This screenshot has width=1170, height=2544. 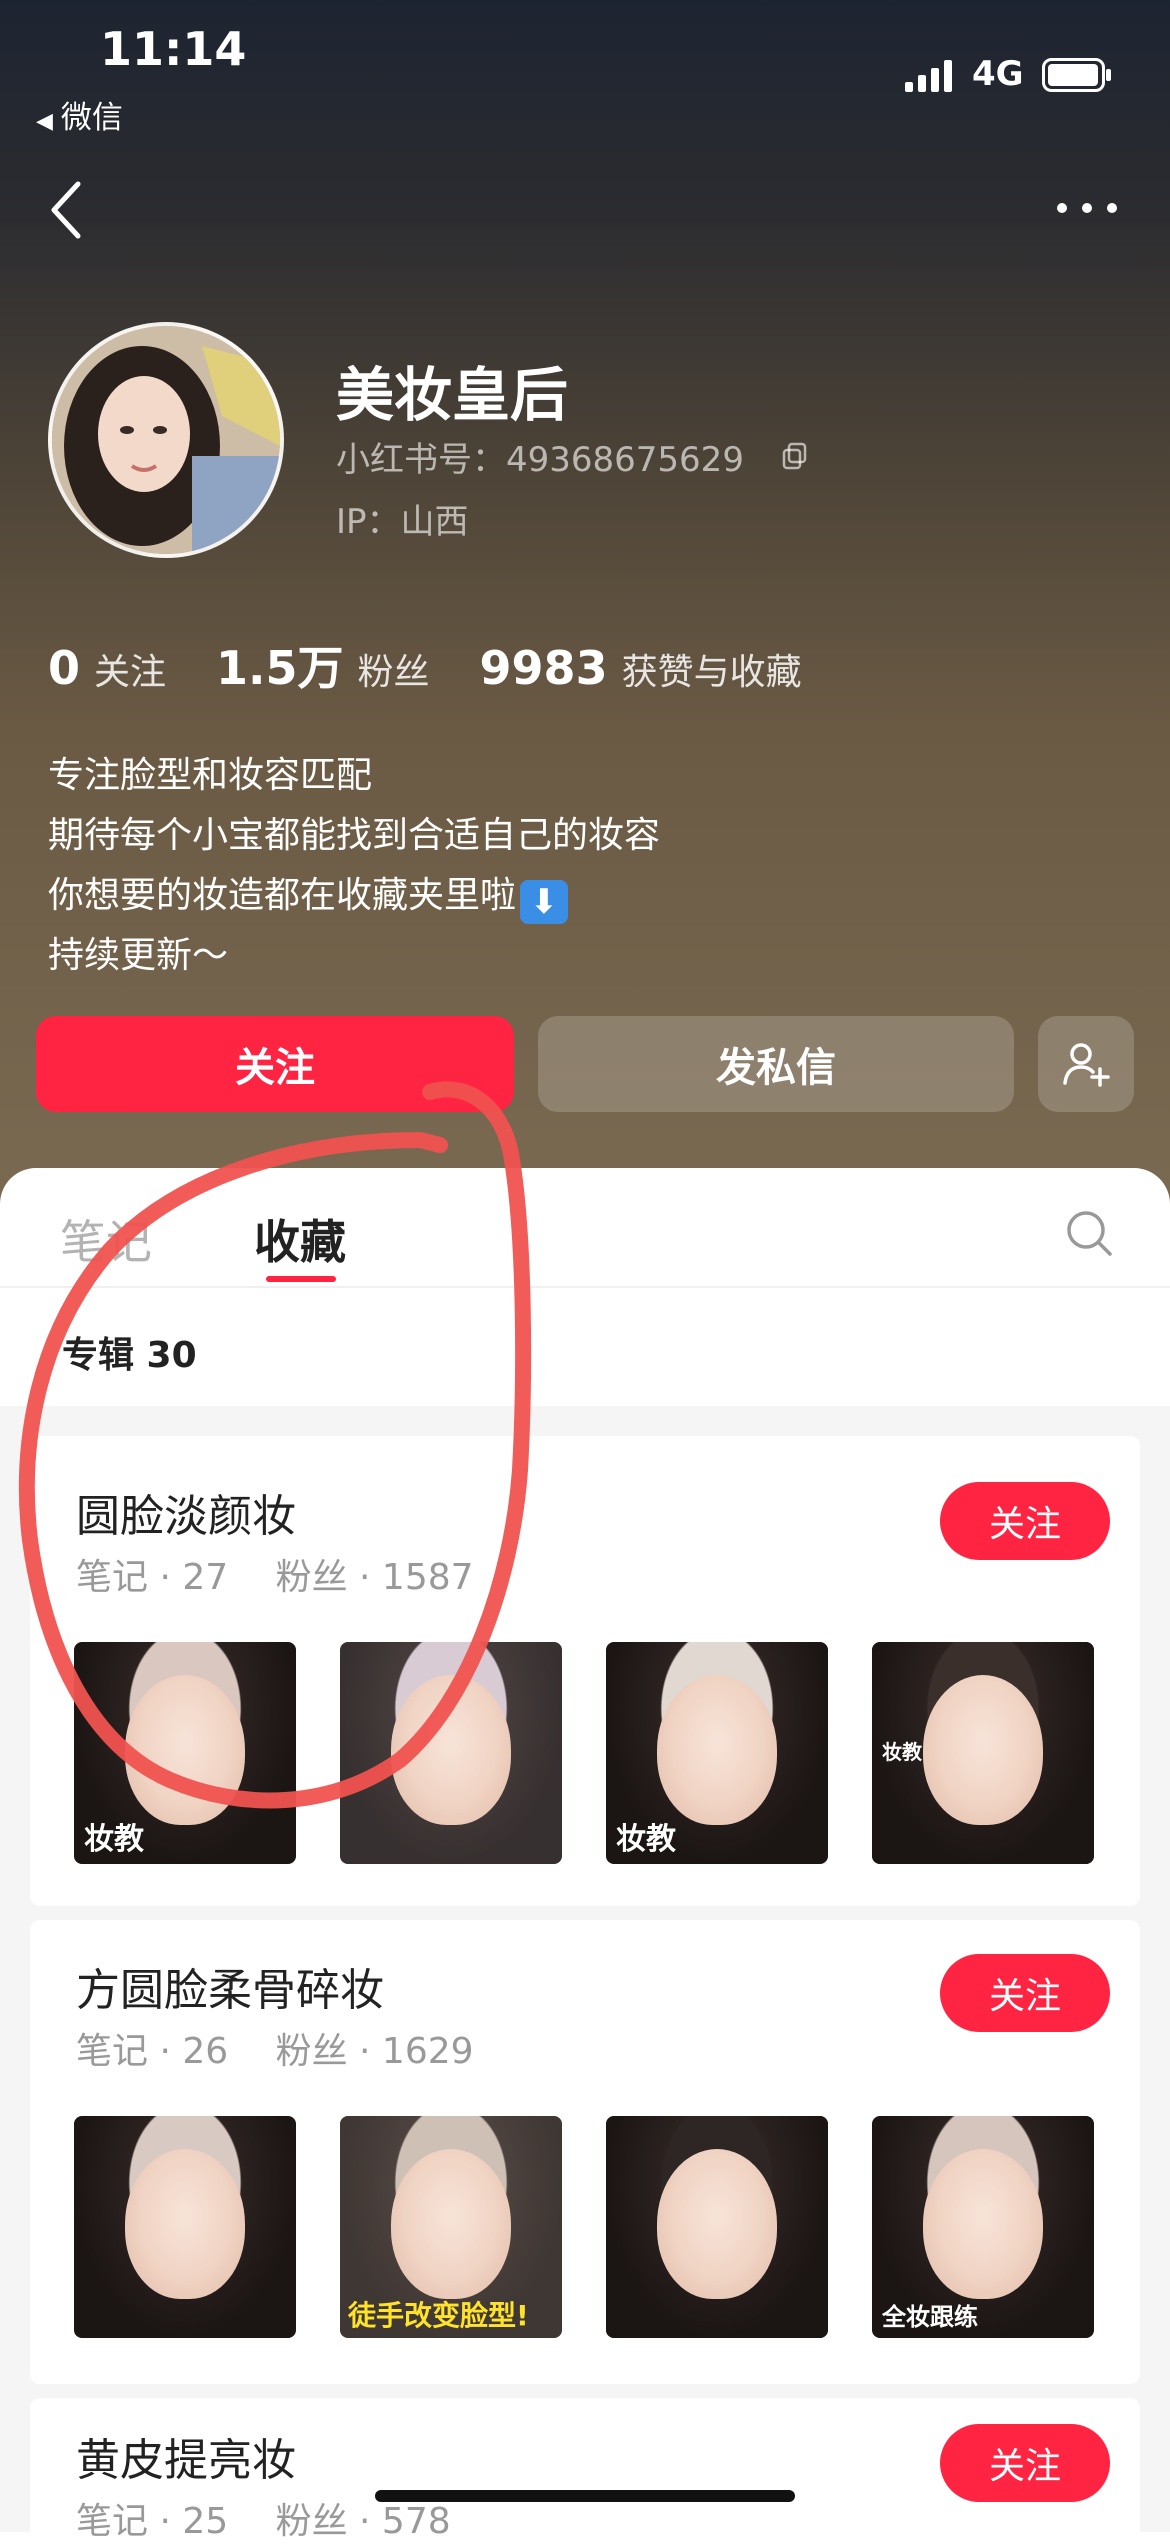 I want to click on stat-value: 9983, so click(x=543, y=668).